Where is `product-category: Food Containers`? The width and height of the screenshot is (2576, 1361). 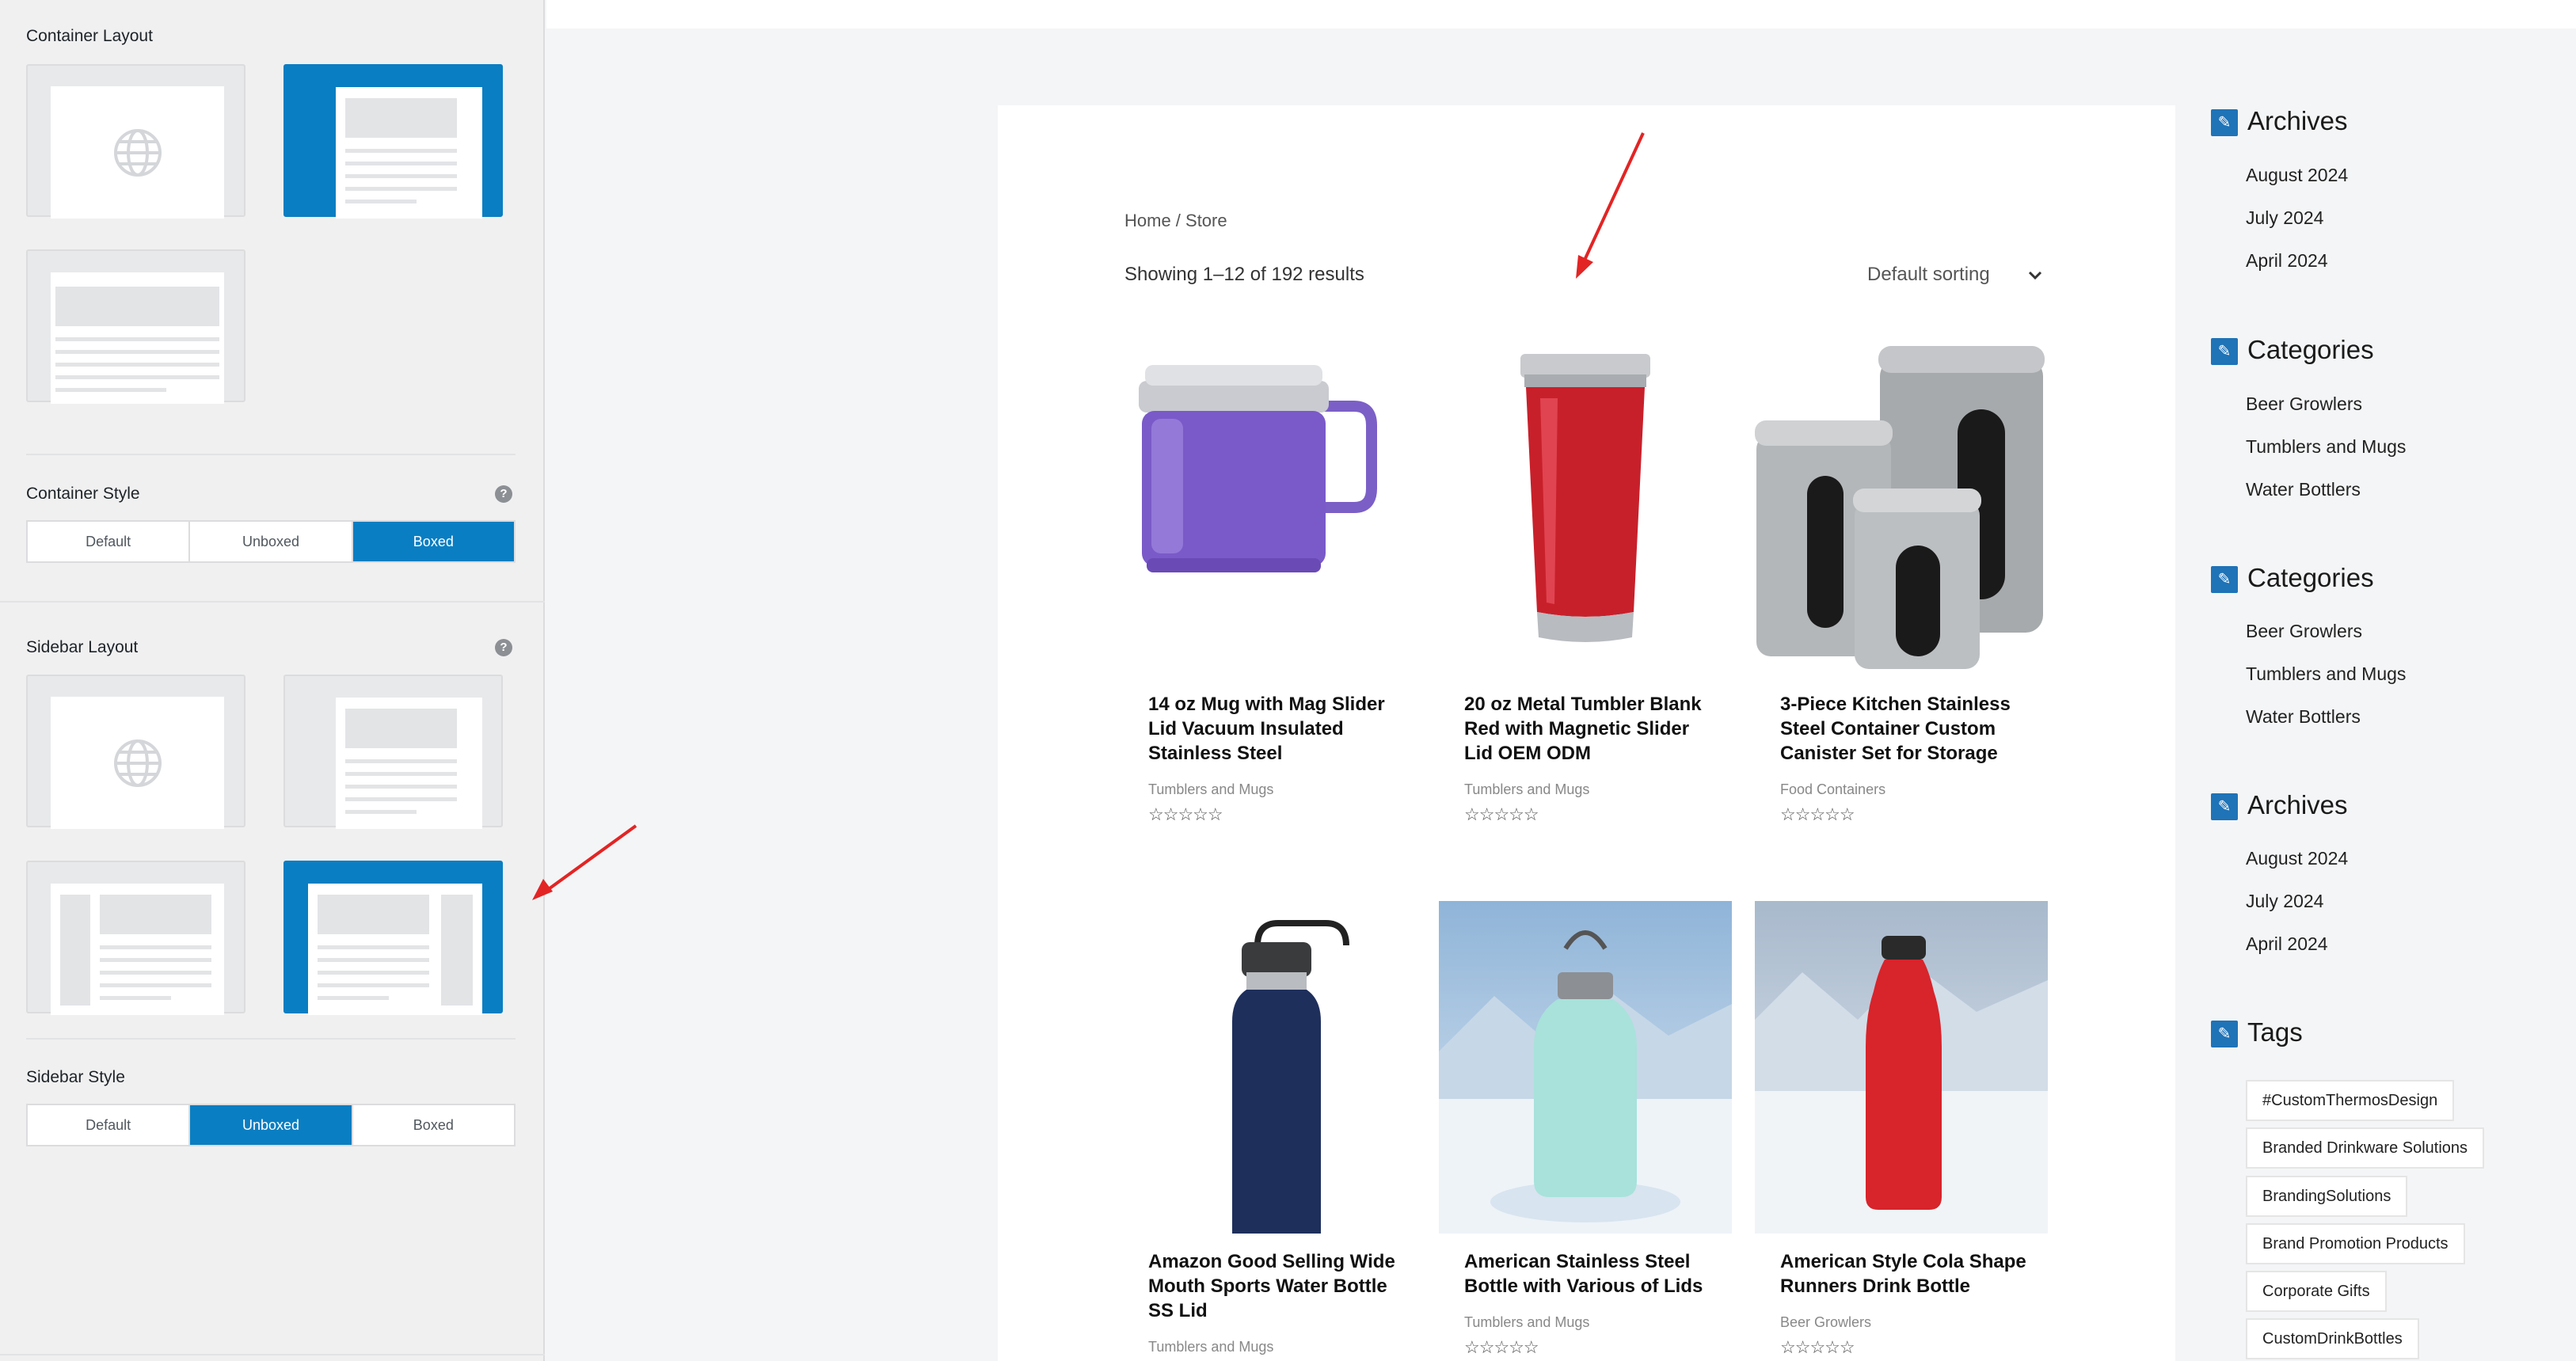 product-category: Food Containers is located at coordinates (1832, 789).